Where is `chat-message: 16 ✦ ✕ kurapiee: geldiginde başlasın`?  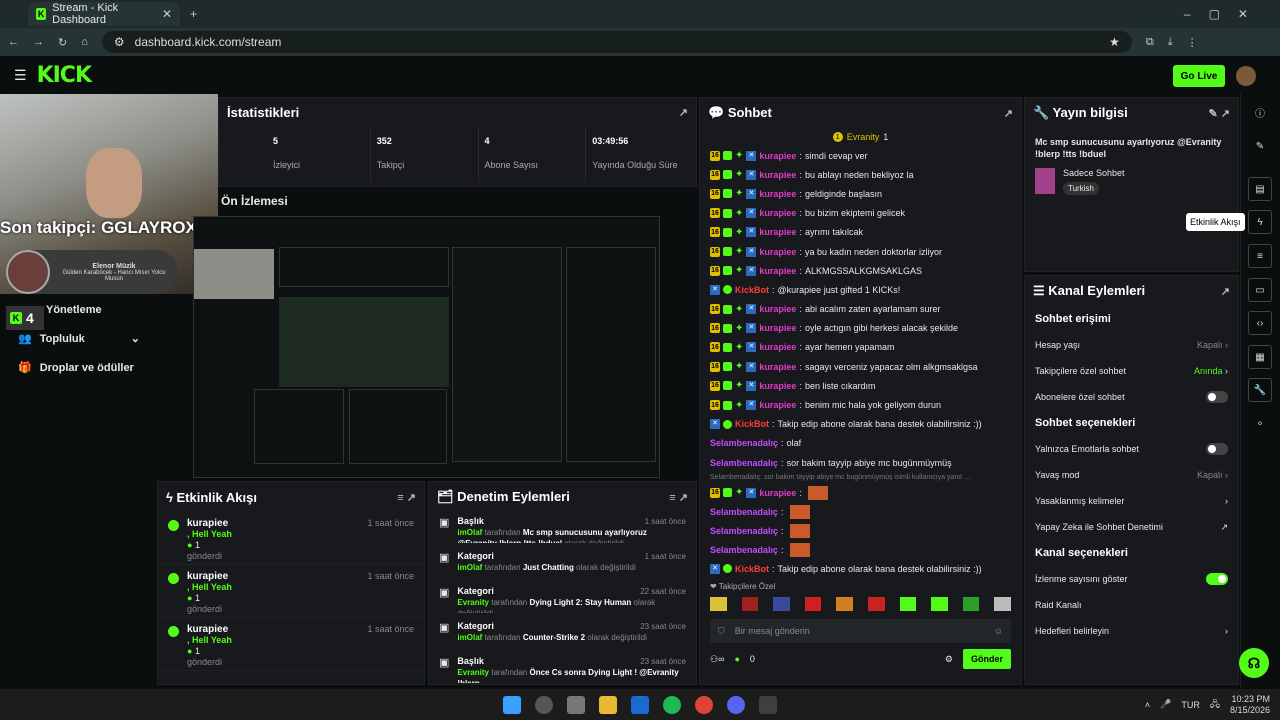 chat-message: 16 ✦ ✕ kurapiee: geldiginde başlasın is located at coordinates (860, 193).